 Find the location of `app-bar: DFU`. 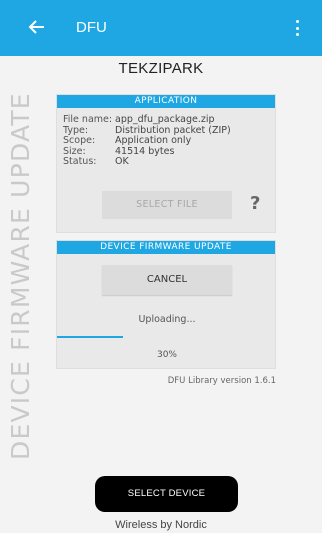

app-bar: DFU is located at coordinates (161, 28).